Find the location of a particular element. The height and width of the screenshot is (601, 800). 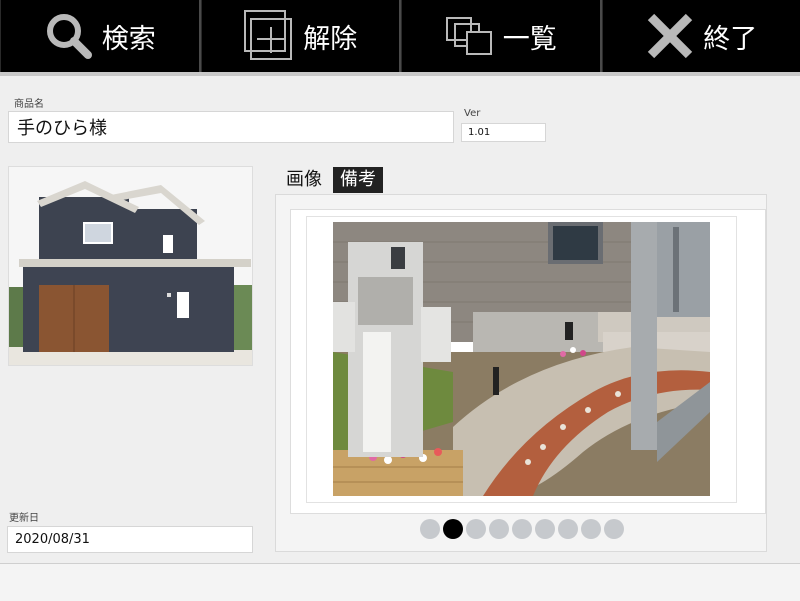

version-field: 1.01 is located at coordinates (503, 132).